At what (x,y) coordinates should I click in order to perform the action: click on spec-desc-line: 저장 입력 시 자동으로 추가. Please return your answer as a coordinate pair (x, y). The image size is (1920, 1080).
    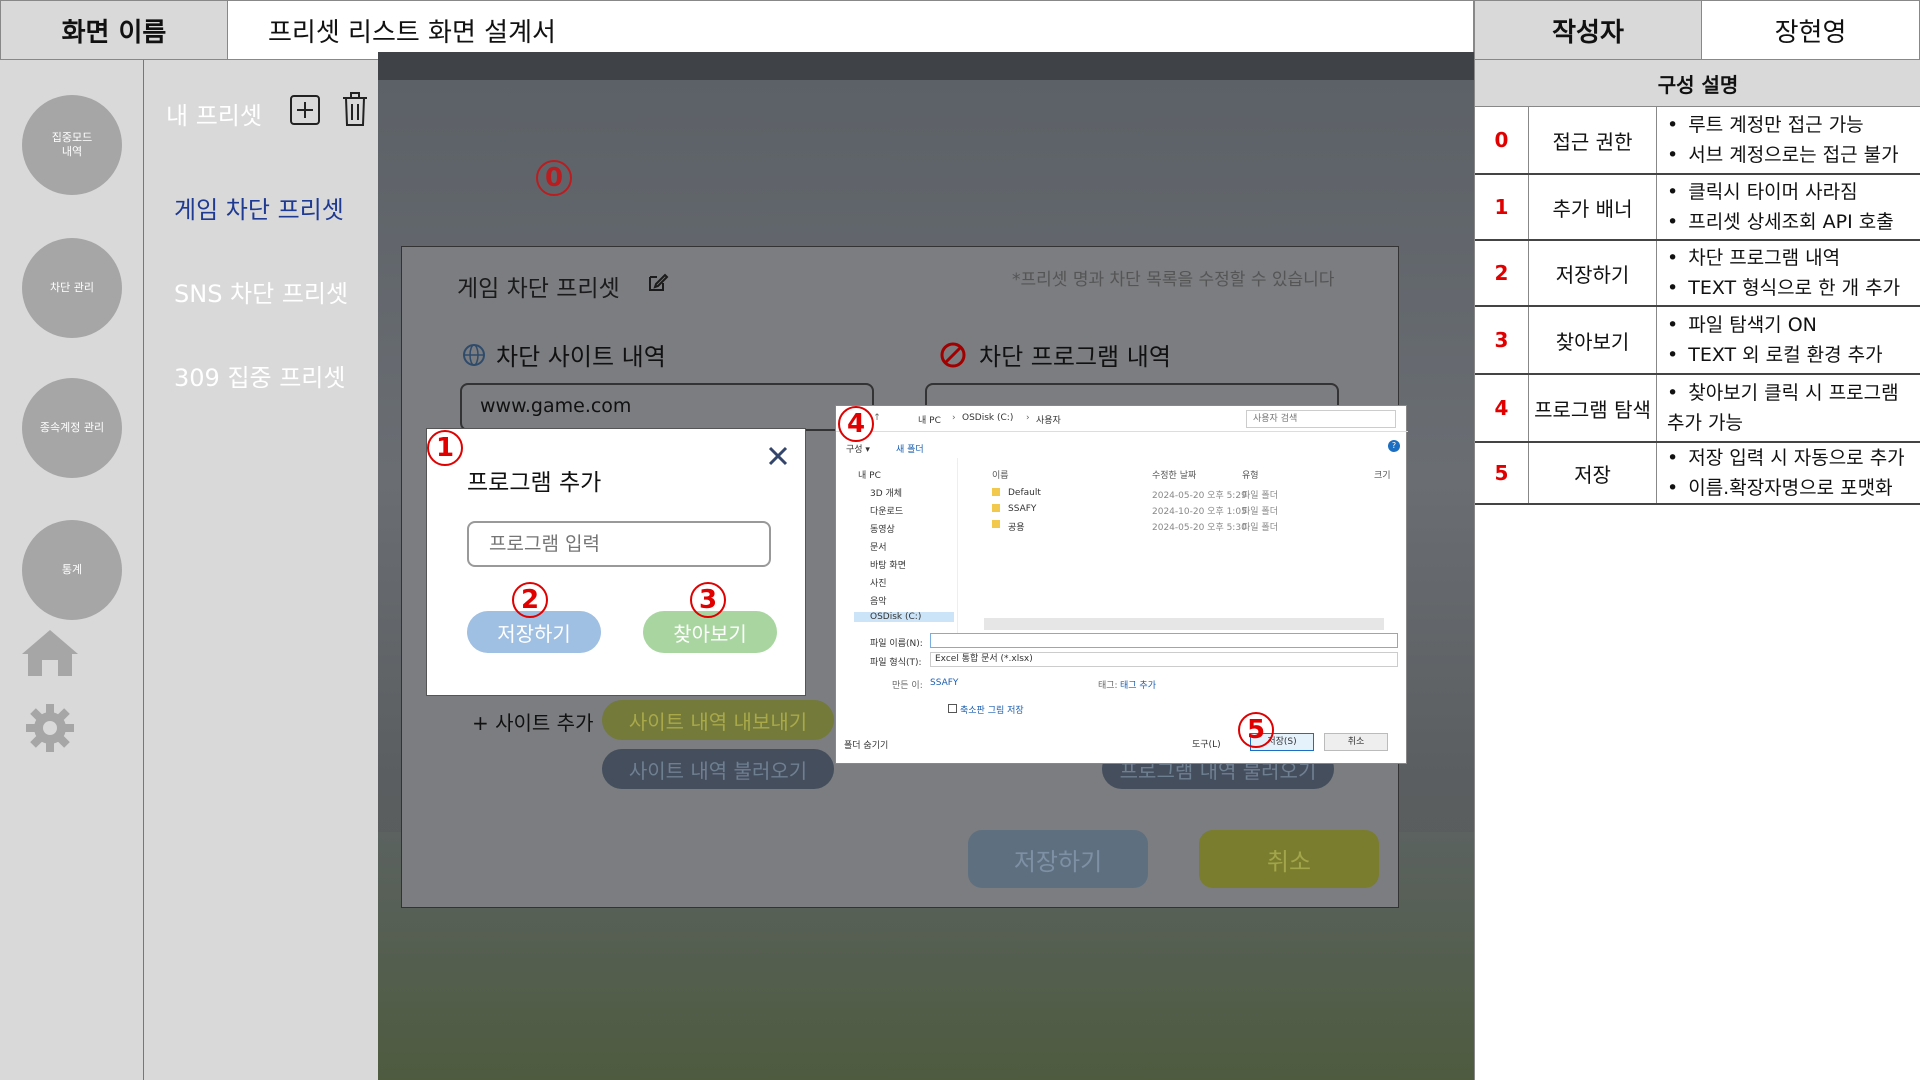
    Looking at the image, I should click on (1791, 458).